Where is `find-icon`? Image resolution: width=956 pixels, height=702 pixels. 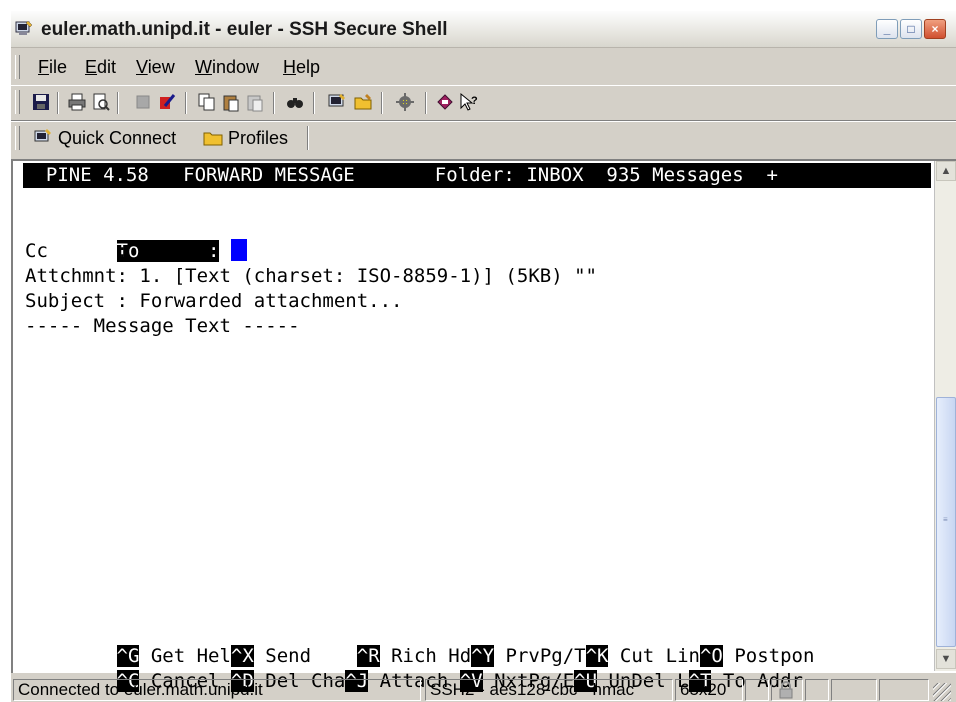
find-icon is located at coordinates (295, 102).